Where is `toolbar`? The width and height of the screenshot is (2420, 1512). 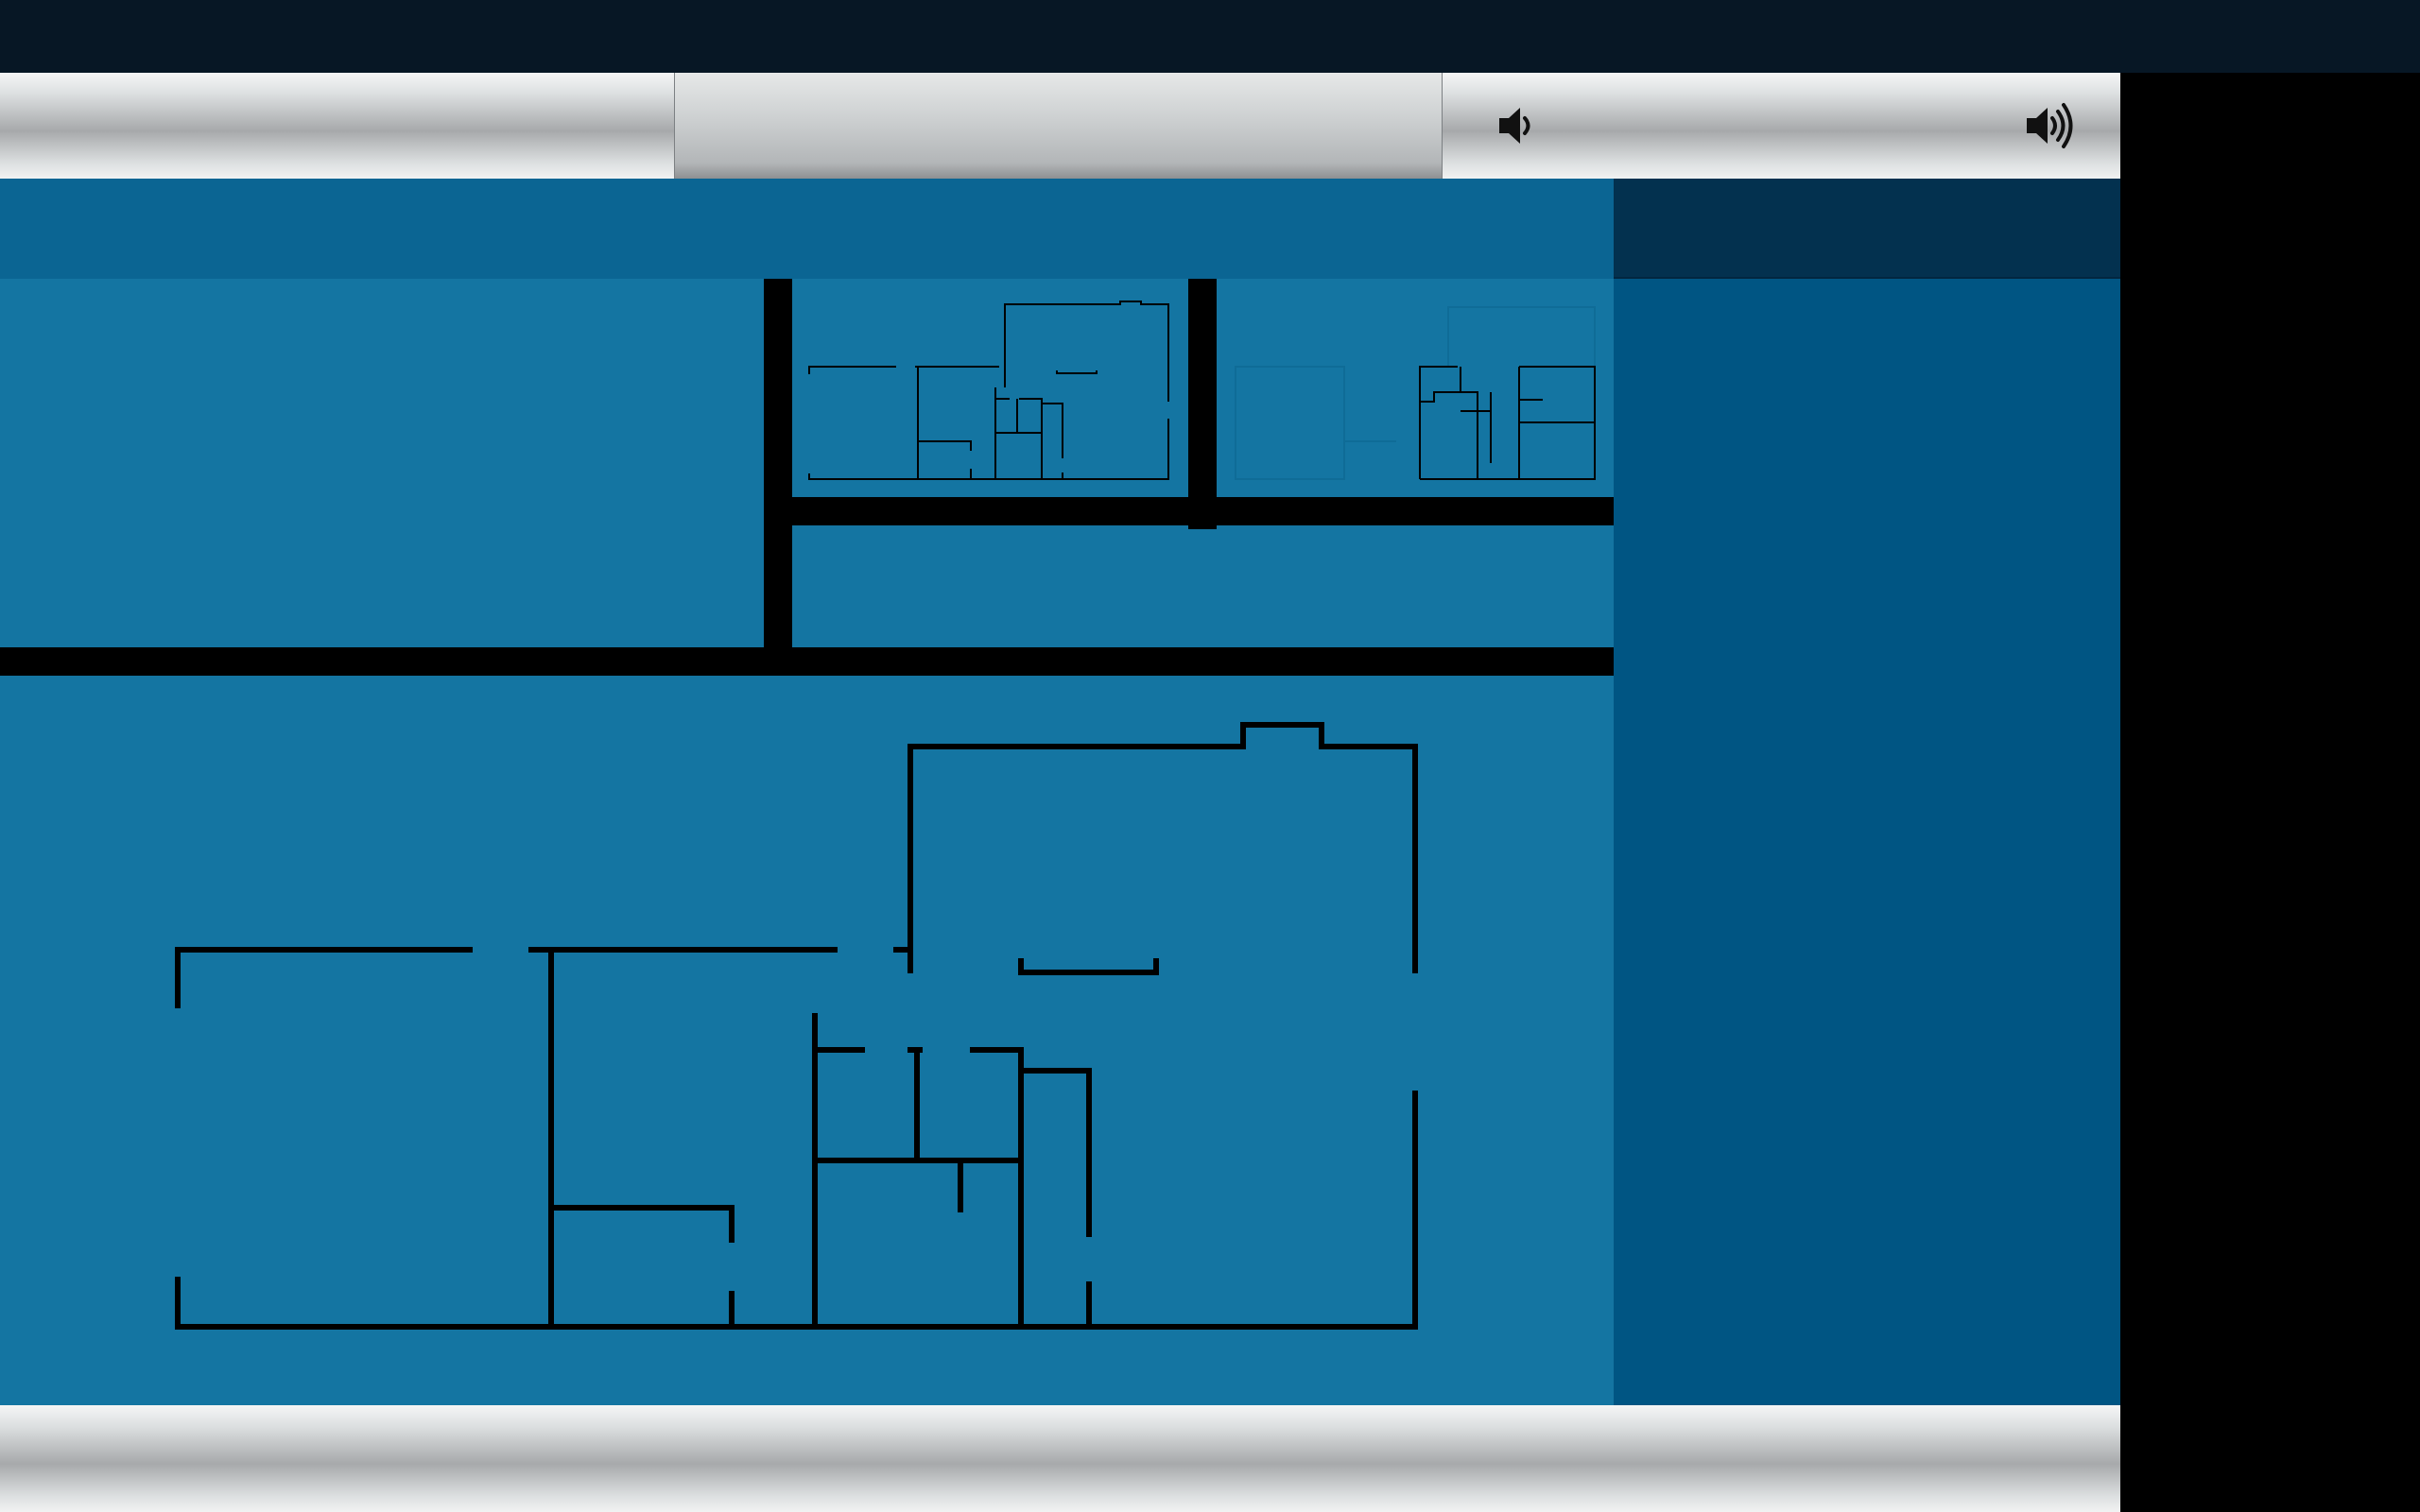
toolbar is located at coordinates (1060, 126).